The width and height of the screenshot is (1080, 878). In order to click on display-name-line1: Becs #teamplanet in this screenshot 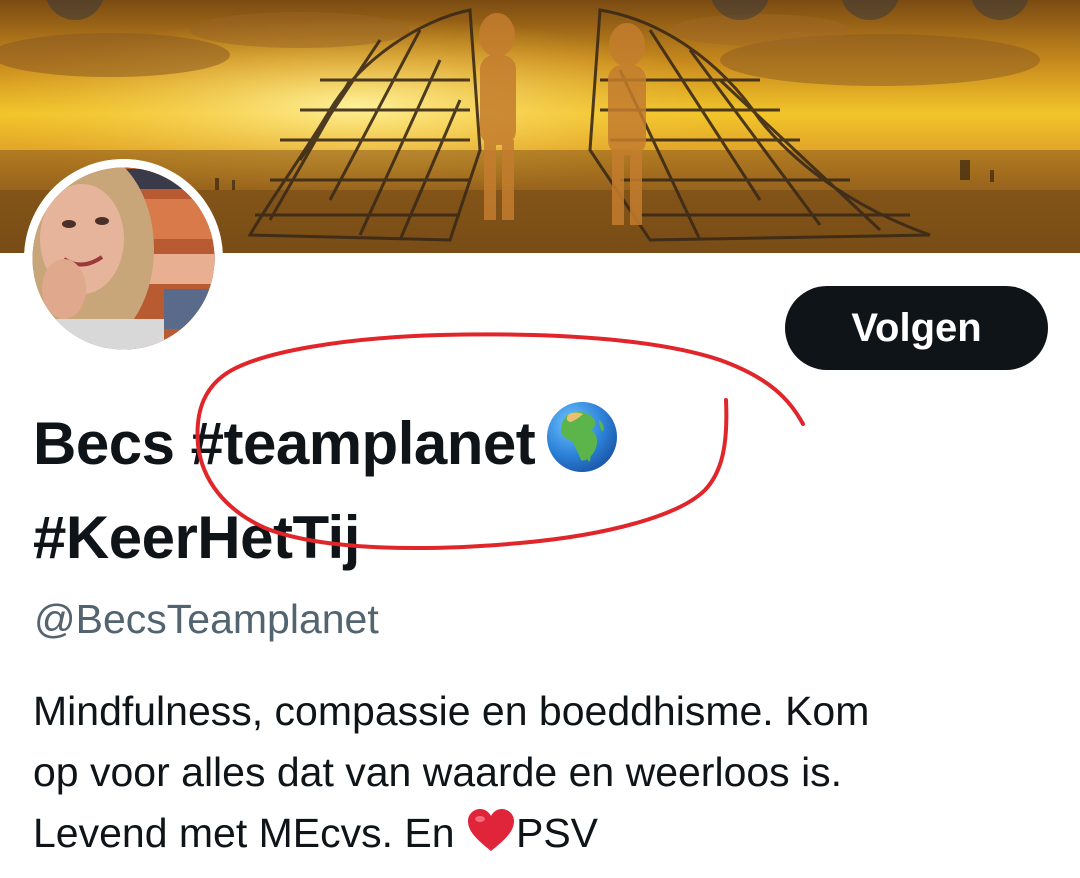, I will do `click(284, 443)`.